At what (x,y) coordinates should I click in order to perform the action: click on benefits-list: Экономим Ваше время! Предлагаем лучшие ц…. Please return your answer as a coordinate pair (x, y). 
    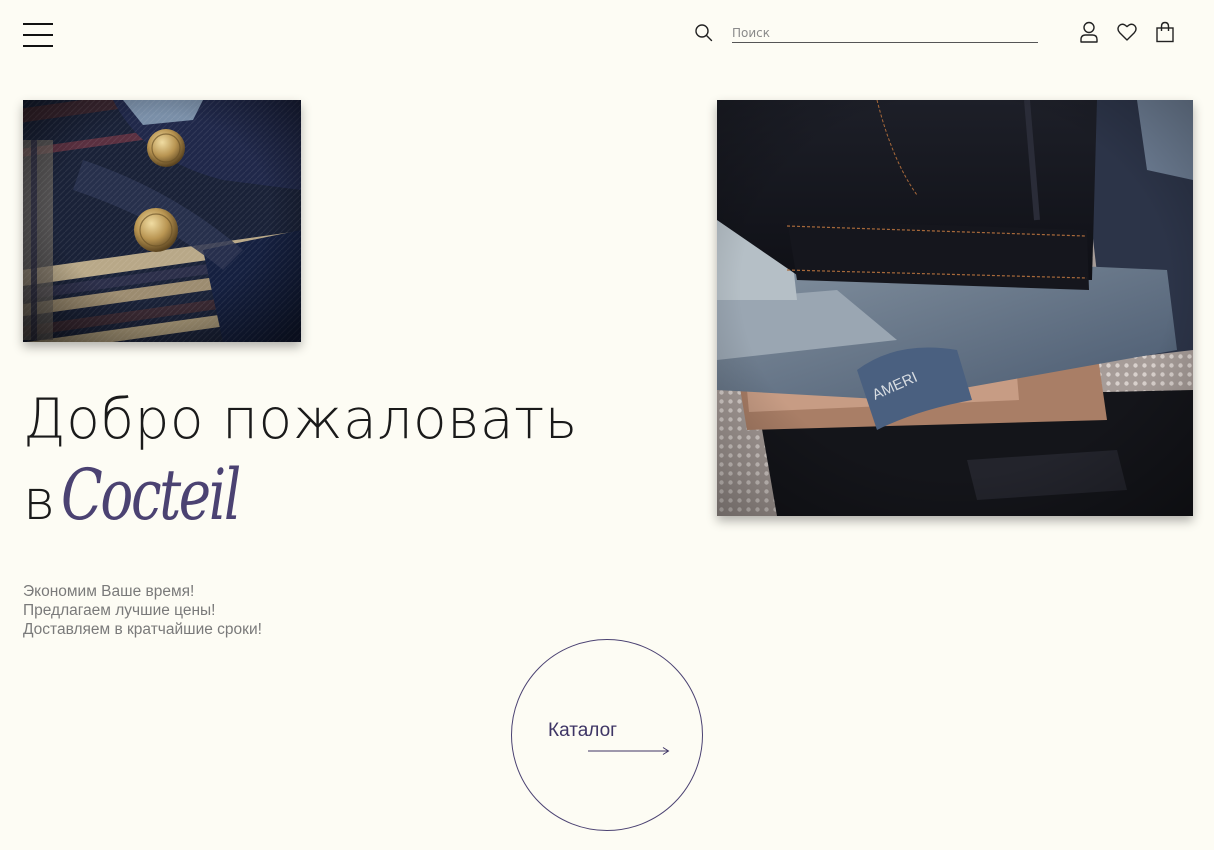
    Looking at the image, I should click on (142, 610).